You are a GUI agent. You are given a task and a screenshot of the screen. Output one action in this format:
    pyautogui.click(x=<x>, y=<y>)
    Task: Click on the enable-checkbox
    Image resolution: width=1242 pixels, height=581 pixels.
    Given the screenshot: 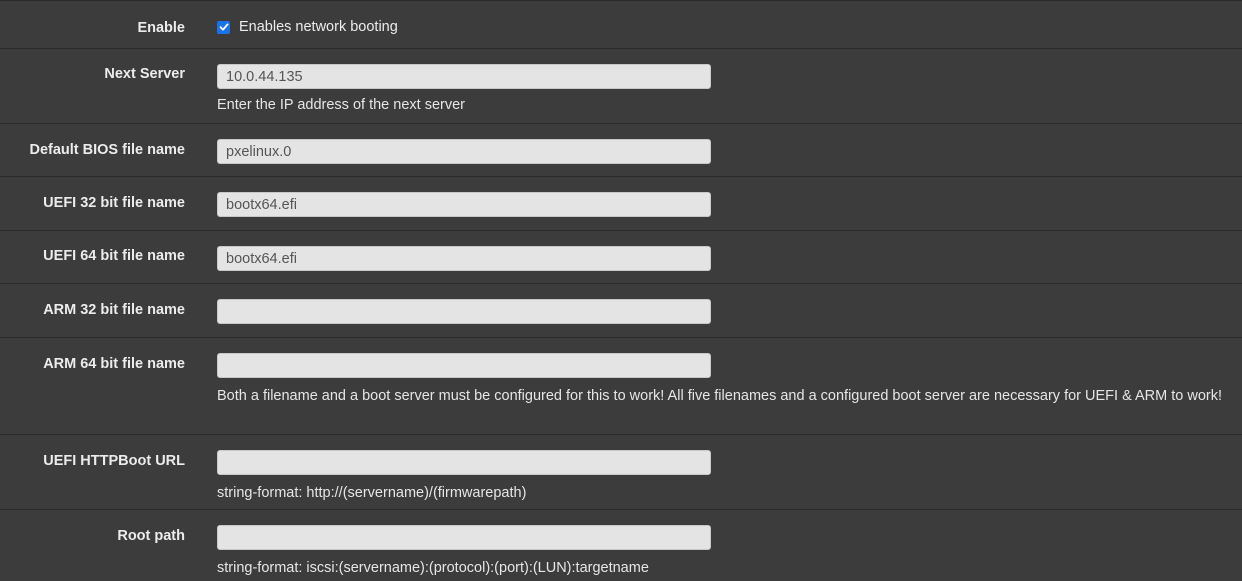 What is the action you would take?
    pyautogui.click(x=223, y=27)
    